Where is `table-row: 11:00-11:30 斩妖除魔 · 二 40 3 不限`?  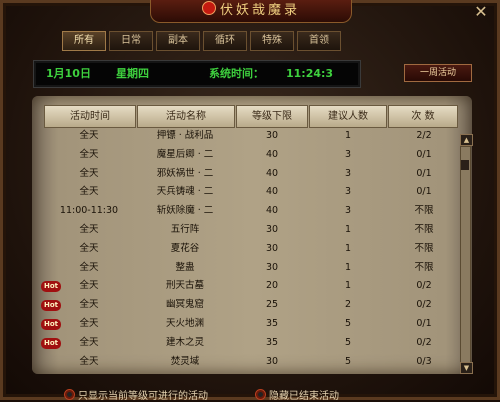
table-row: 11:00-11:30 斩妖除魔 · 二 40 3 不限 is located at coordinates (250, 211).